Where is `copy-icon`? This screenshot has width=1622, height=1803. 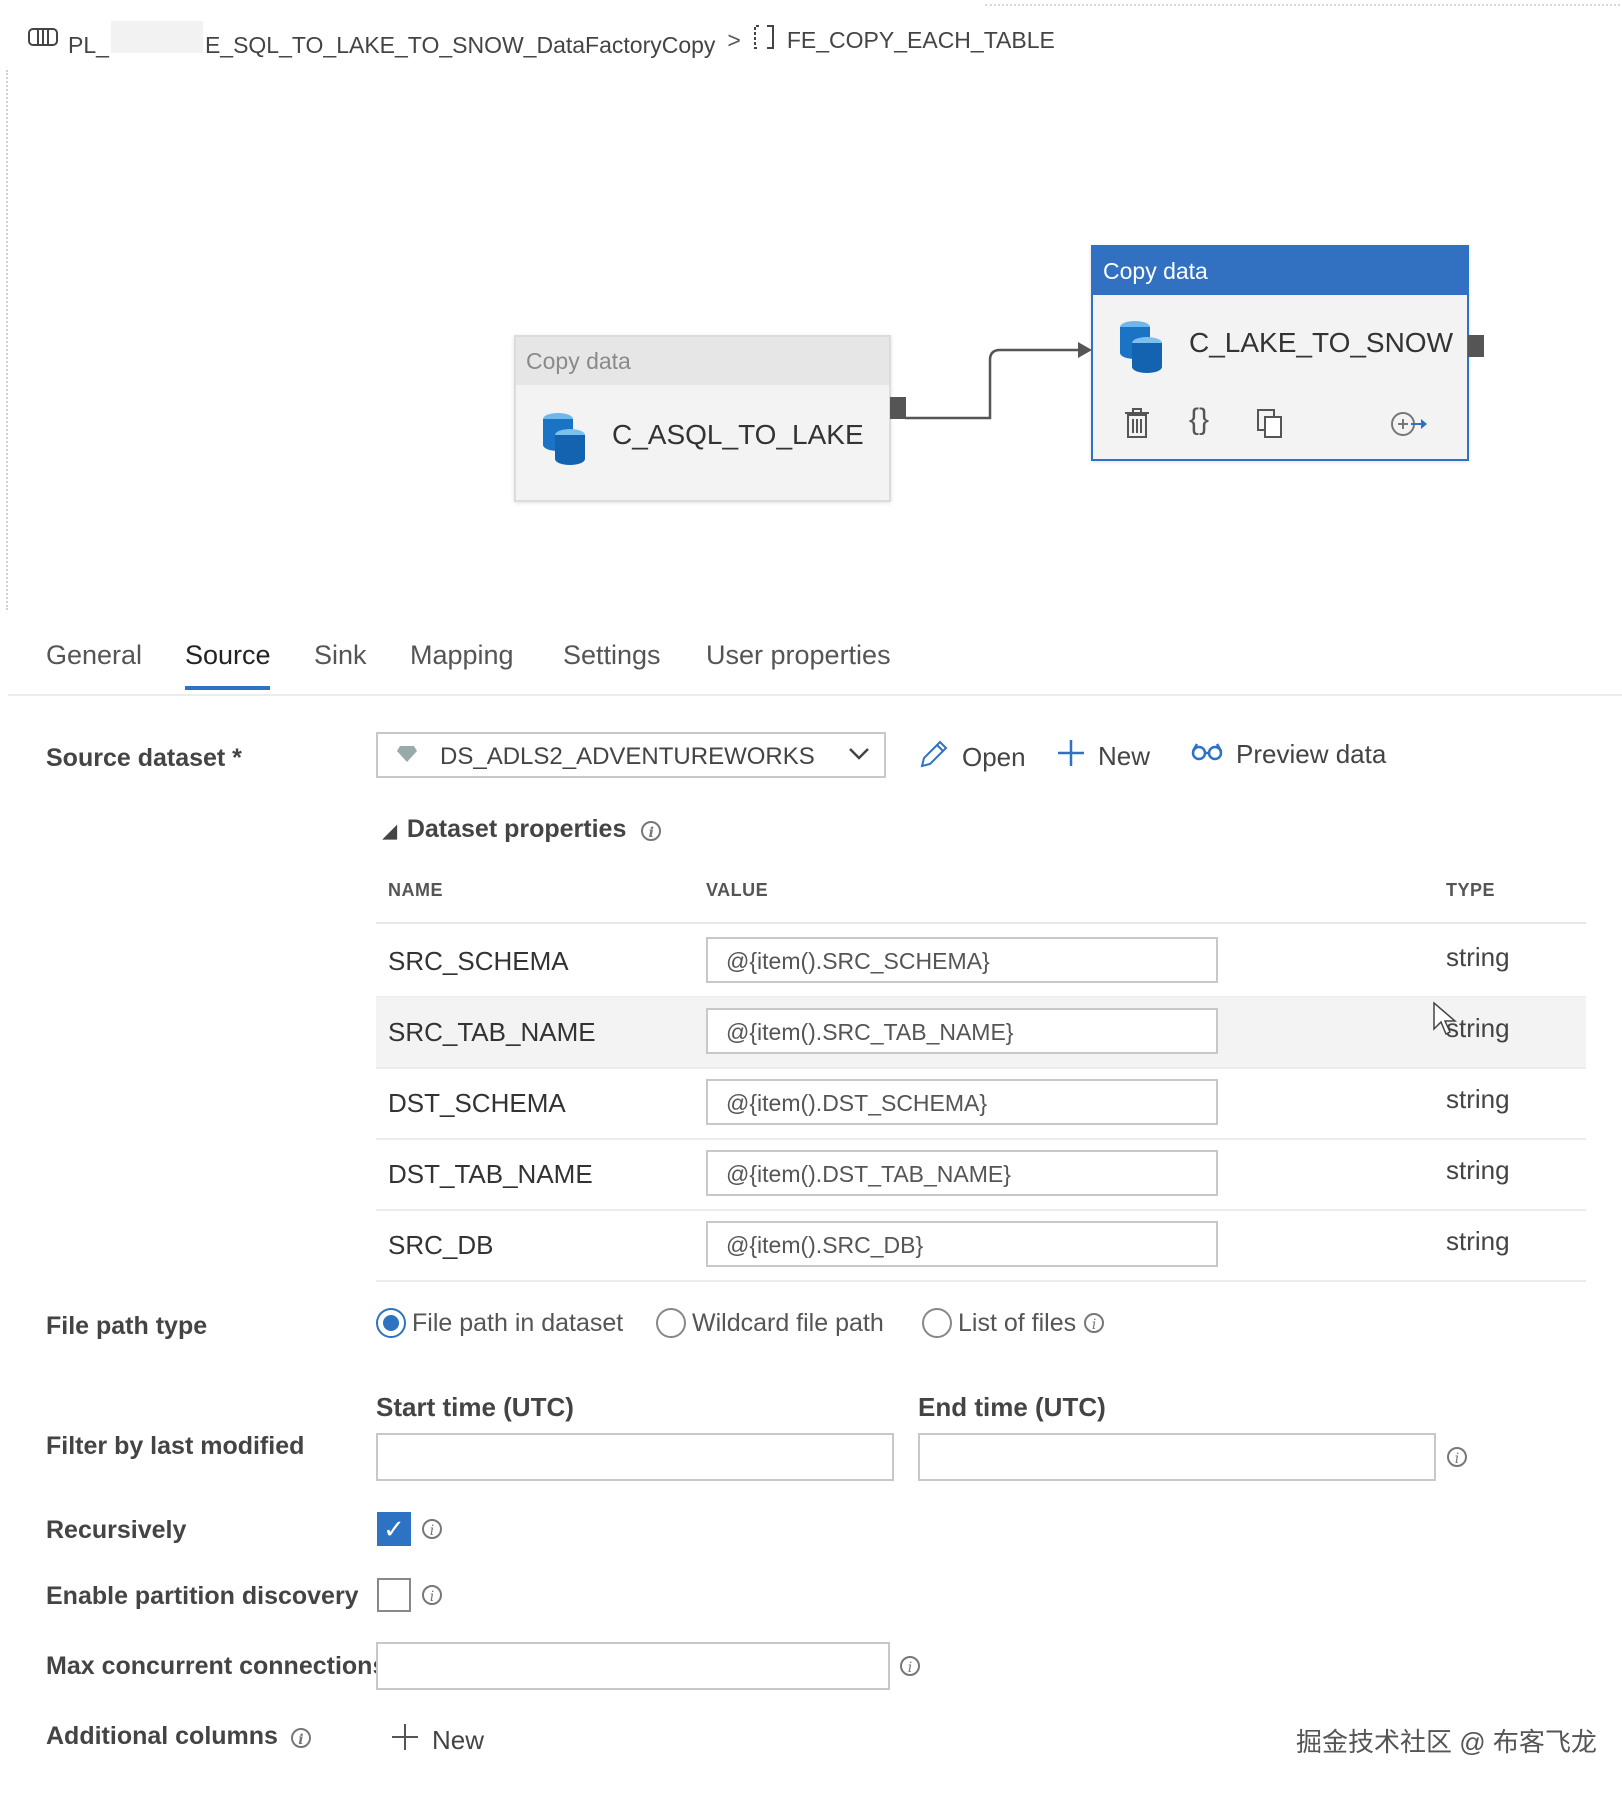 copy-icon is located at coordinates (1270, 427).